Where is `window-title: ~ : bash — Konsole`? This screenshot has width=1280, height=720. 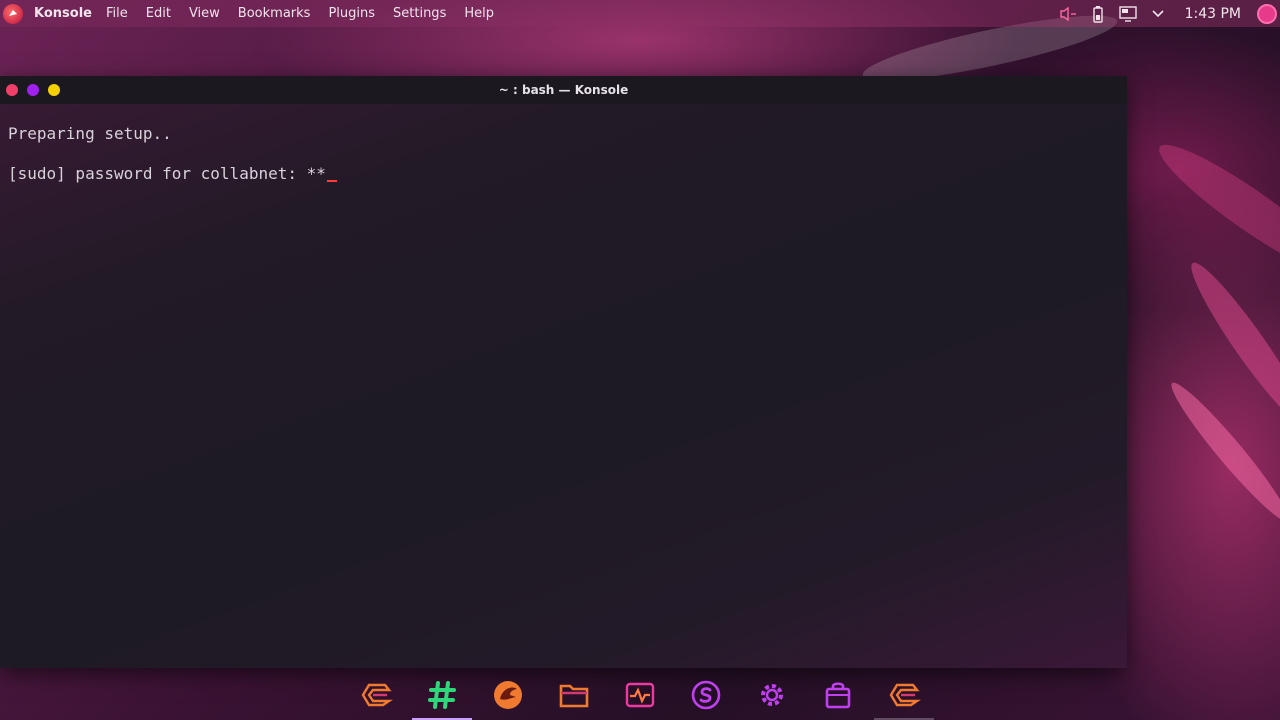 window-title: ~ : bash — Konsole is located at coordinates (563, 90).